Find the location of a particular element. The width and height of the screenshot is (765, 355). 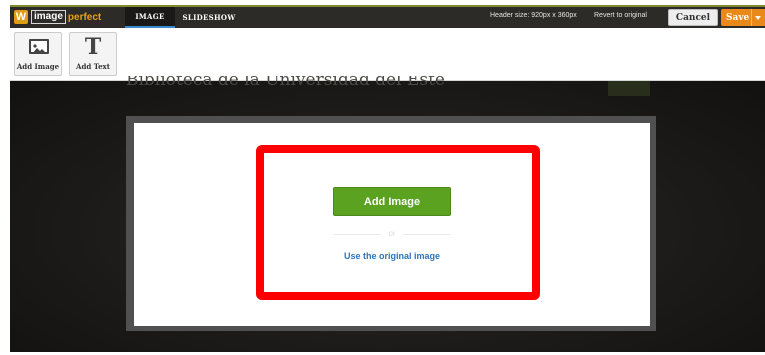

revert-to-original-link: Revert to original is located at coordinates (620, 15).